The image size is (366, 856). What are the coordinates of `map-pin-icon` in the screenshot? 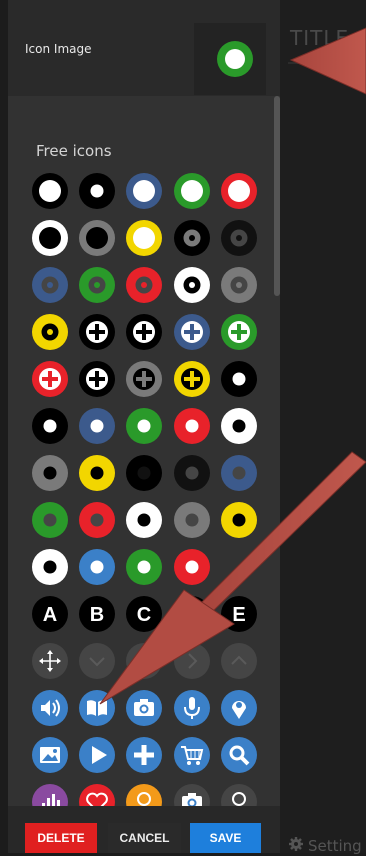 It's located at (239, 708).